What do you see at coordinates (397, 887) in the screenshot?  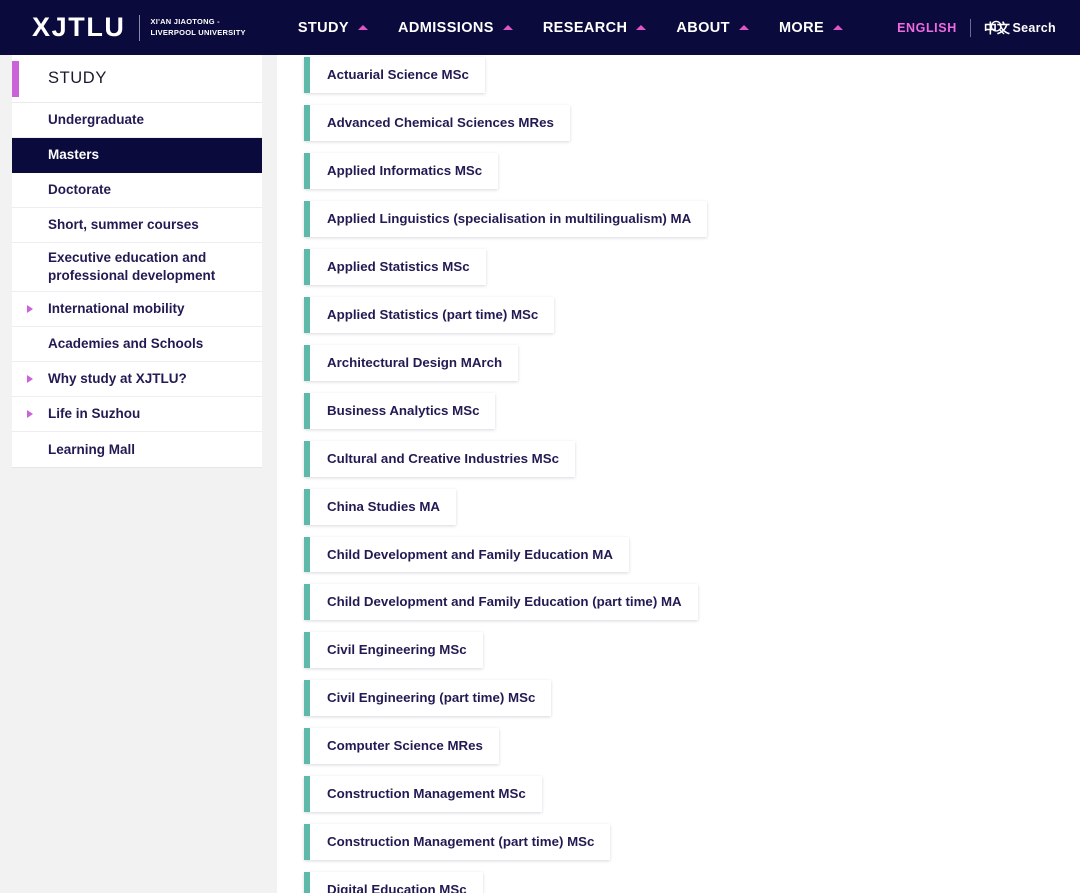 I see `course-card-label: Digital Education MSc` at bounding box center [397, 887].